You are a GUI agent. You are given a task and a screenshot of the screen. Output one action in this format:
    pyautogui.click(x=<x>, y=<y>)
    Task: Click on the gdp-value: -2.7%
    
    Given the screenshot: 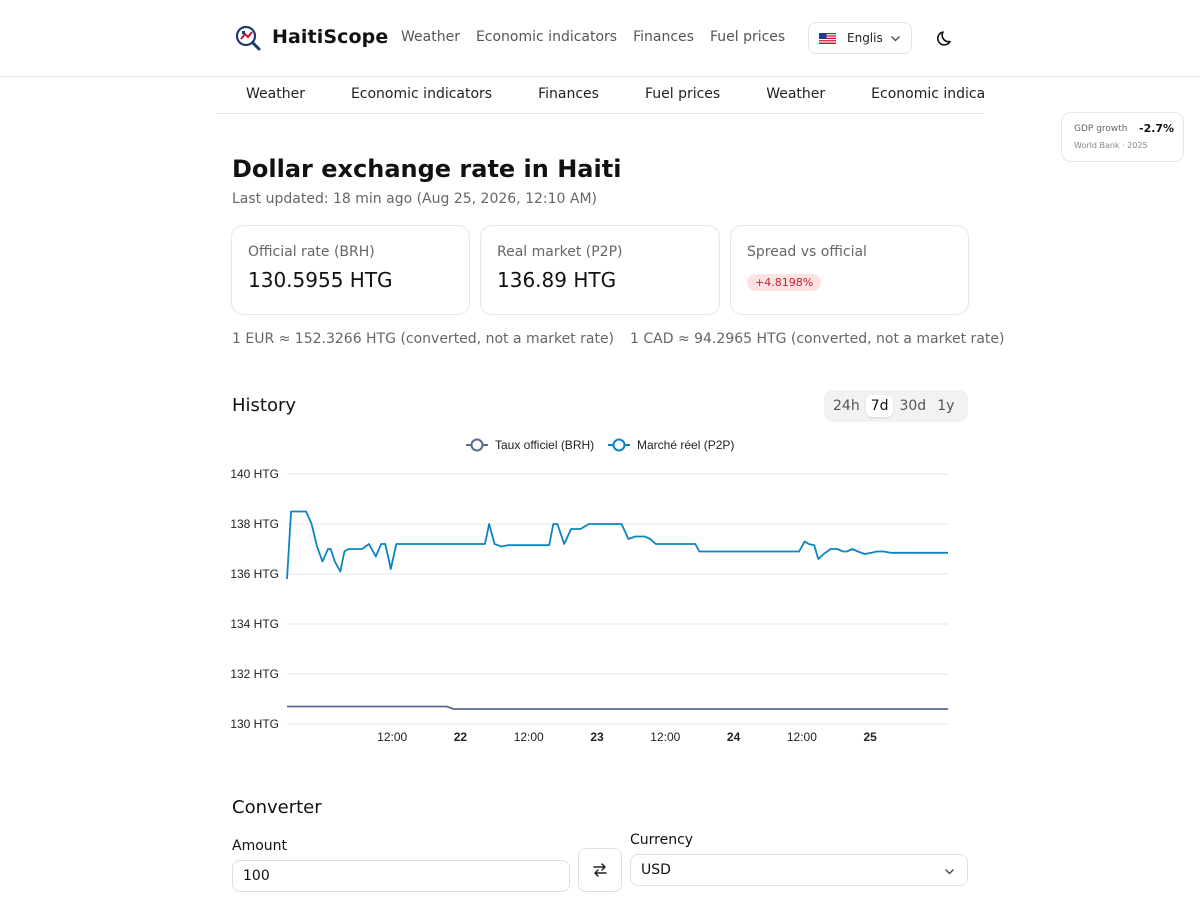 What is the action you would take?
    pyautogui.click(x=1157, y=128)
    